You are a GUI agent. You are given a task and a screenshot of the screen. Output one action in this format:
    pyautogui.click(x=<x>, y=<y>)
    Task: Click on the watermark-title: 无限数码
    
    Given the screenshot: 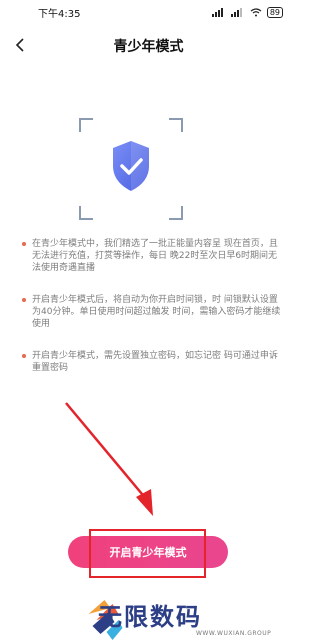 What is the action you would take?
    pyautogui.click(x=150, y=617)
    